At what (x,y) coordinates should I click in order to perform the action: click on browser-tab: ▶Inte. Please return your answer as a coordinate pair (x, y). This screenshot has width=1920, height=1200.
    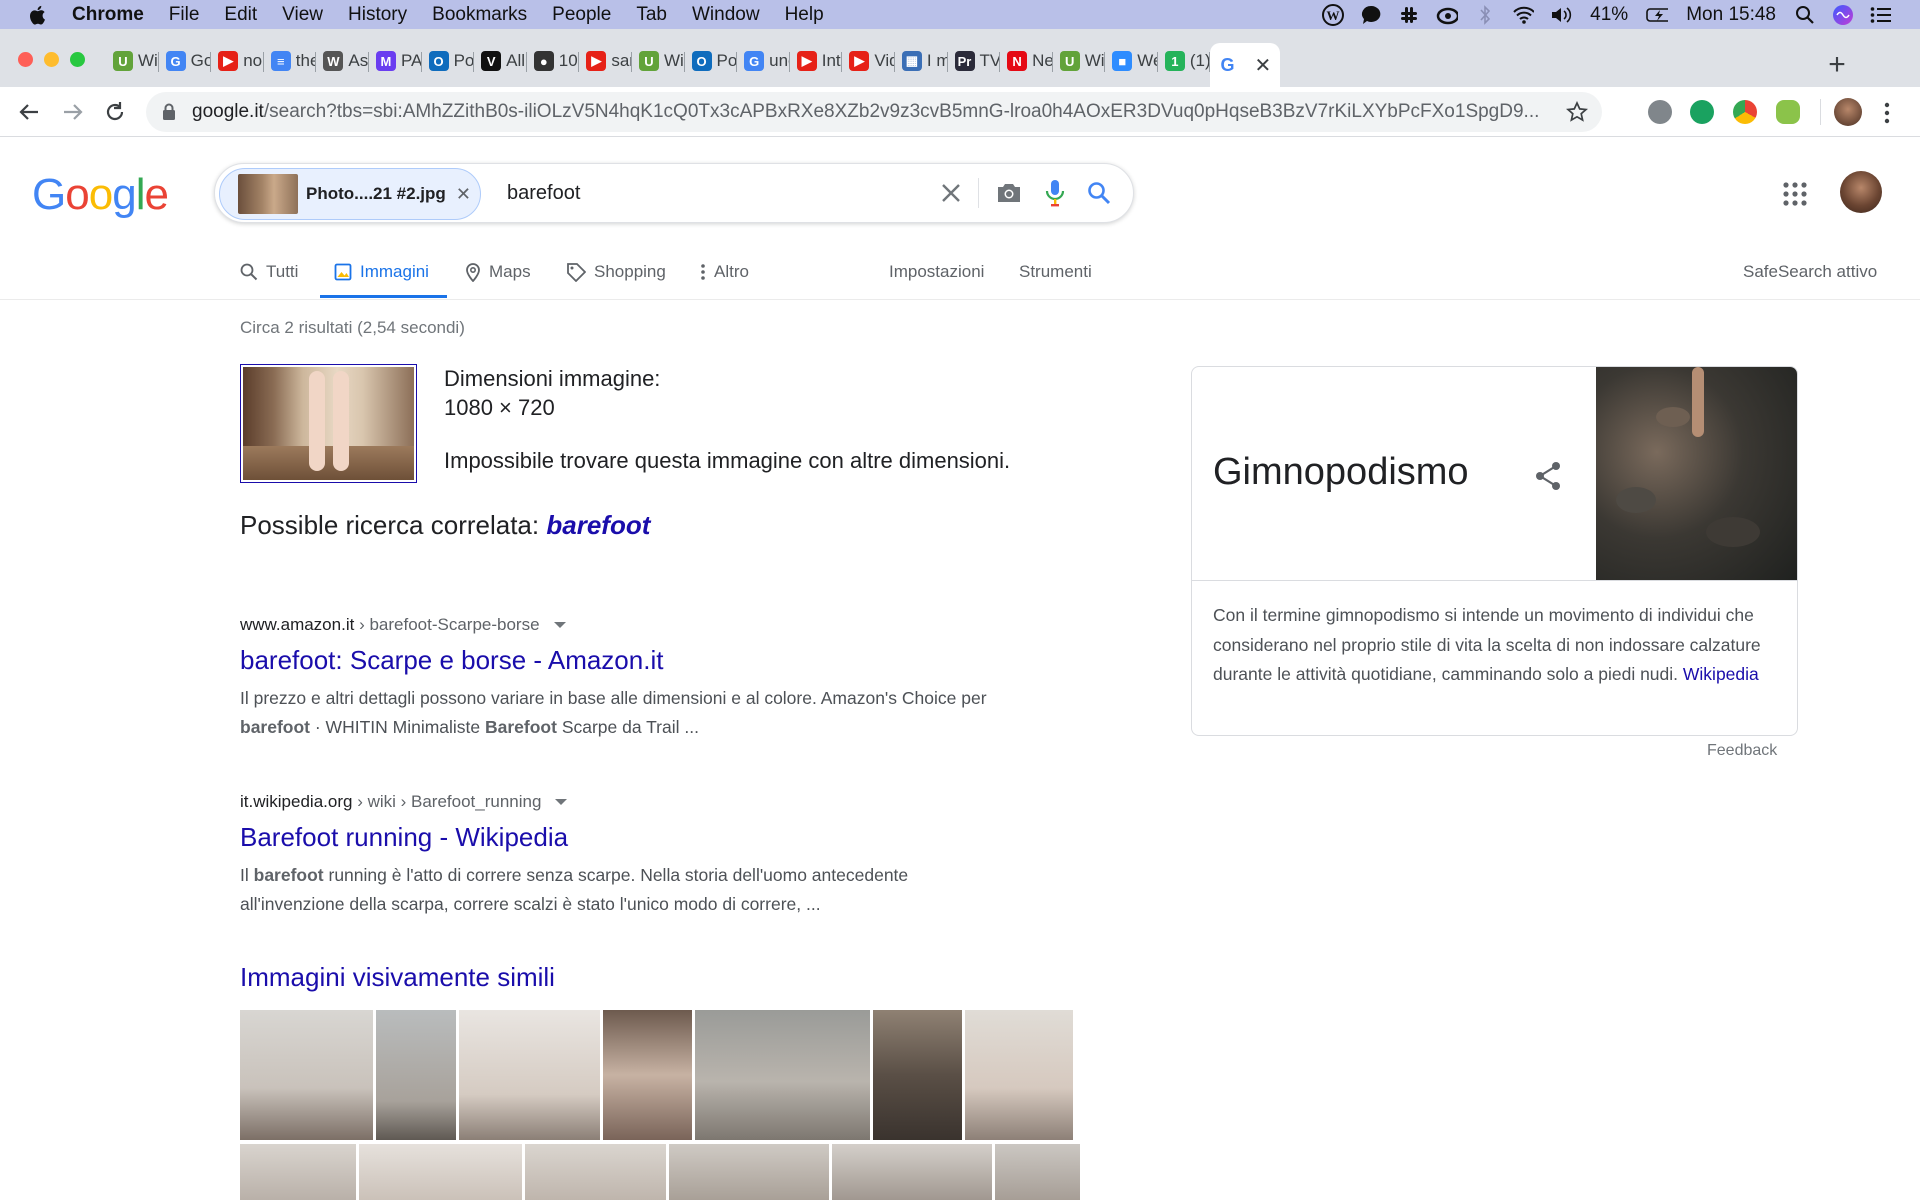
    Looking at the image, I should click on (816, 61).